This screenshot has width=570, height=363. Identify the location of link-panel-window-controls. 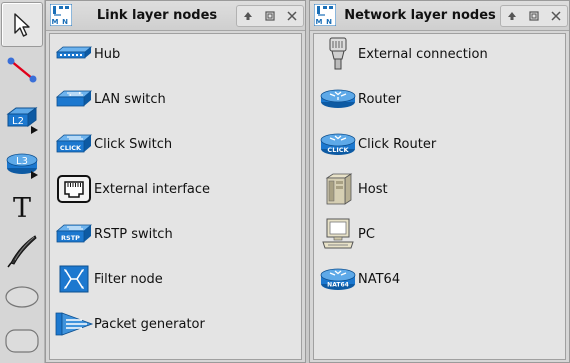
(270, 16).